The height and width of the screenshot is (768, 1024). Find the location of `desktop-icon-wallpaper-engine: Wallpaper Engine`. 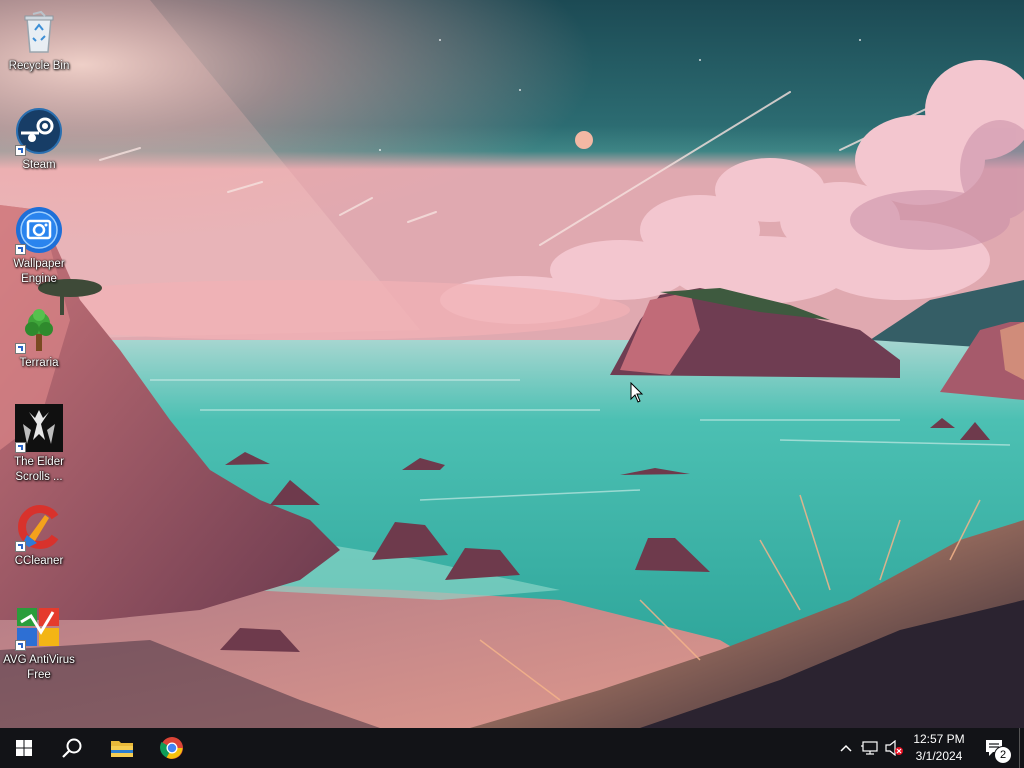

desktop-icon-wallpaper-engine: Wallpaper Engine is located at coordinates (39, 242).